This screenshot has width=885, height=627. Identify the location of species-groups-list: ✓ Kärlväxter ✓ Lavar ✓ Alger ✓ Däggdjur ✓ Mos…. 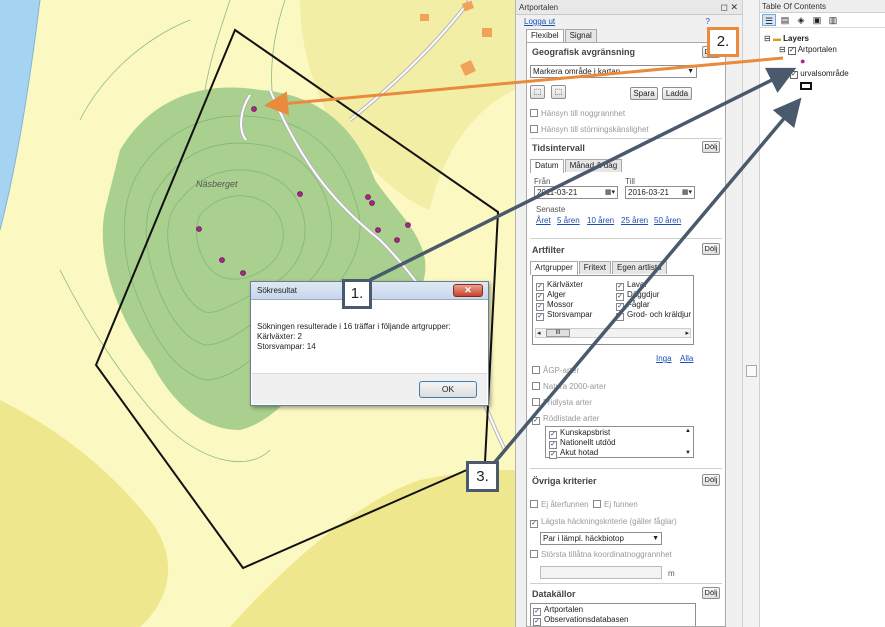
(613, 310).